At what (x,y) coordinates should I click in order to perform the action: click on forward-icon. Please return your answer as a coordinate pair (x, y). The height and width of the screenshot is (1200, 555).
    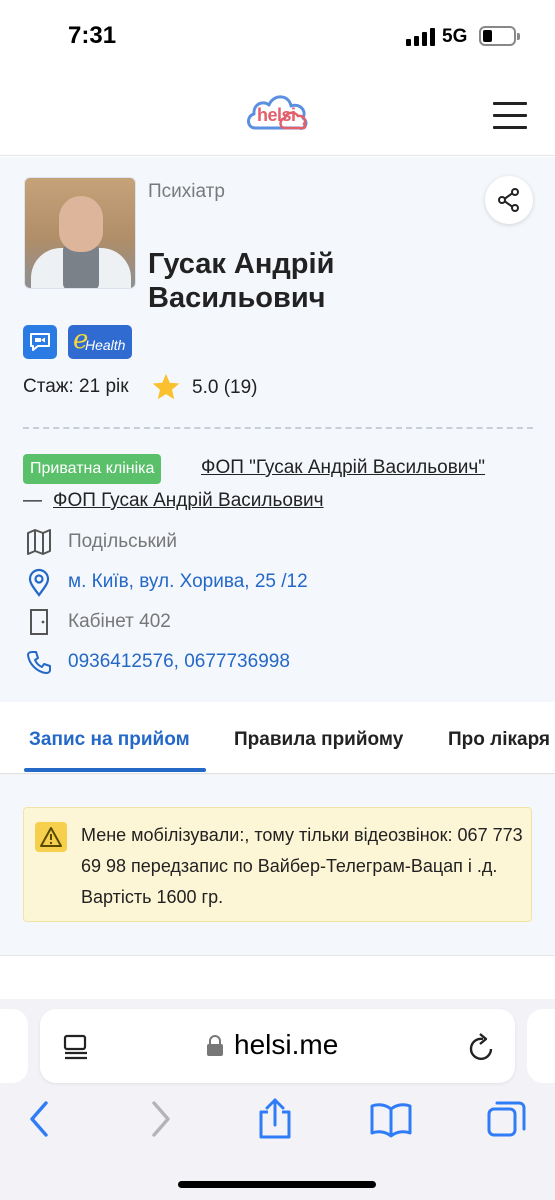
    Looking at the image, I should click on (160, 1119).